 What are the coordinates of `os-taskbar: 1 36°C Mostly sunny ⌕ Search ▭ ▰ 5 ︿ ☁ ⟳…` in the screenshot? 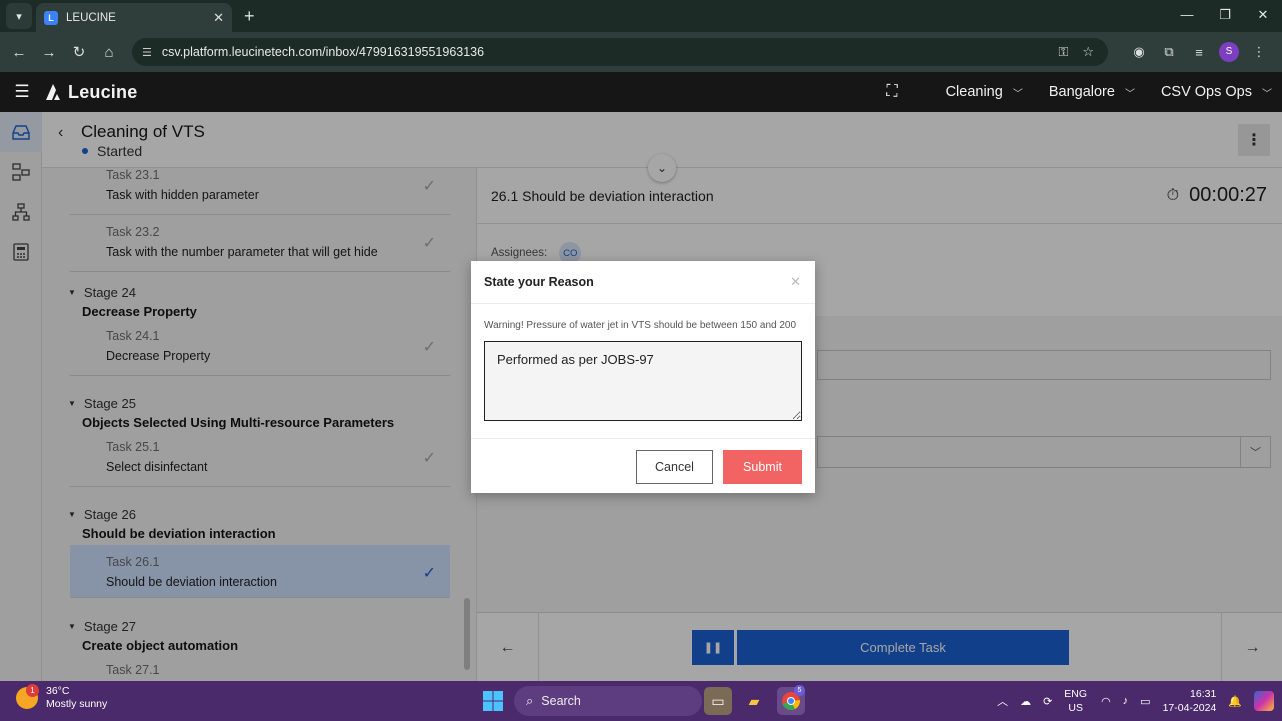 It's located at (641, 701).